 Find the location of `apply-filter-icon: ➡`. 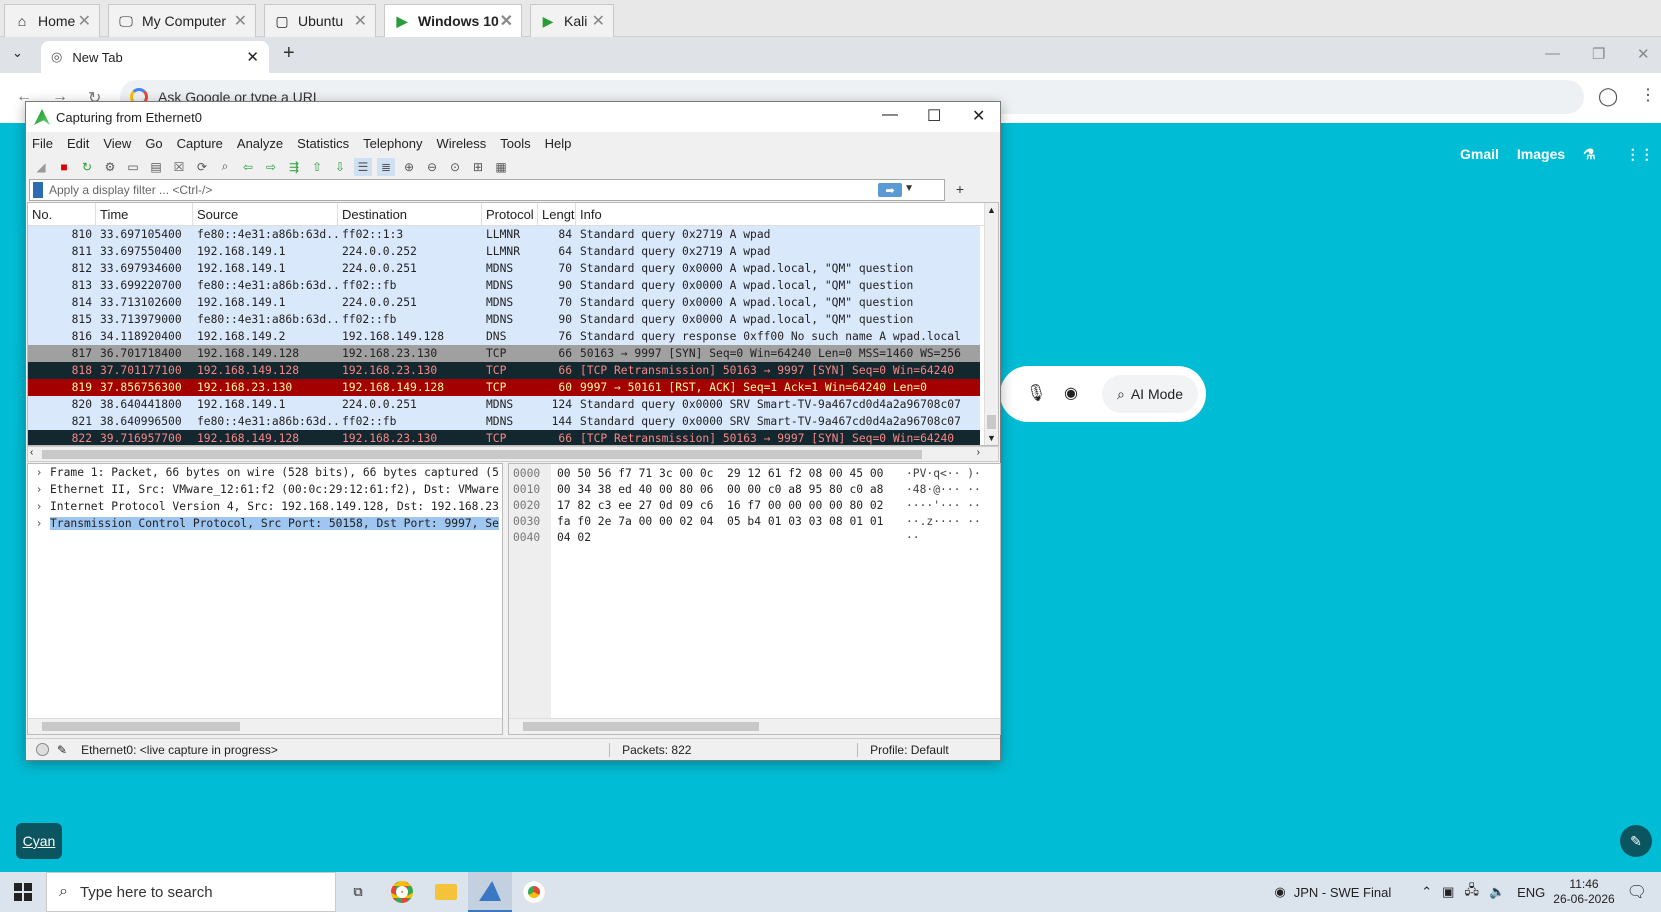

apply-filter-icon: ➡ is located at coordinates (890, 190).